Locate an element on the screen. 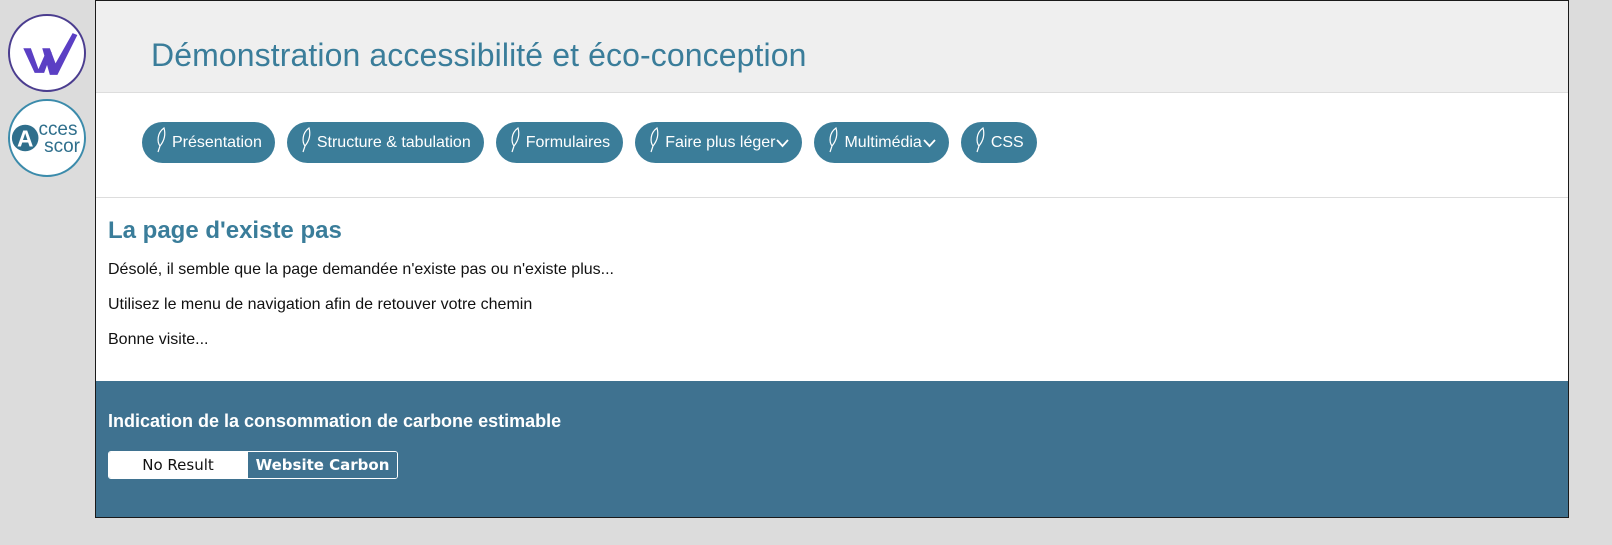 Image resolution: width=1612 pixels, height=545 pixels. website-carbon-badge: No Result Website Carbon is located at coordinates (253, 465).